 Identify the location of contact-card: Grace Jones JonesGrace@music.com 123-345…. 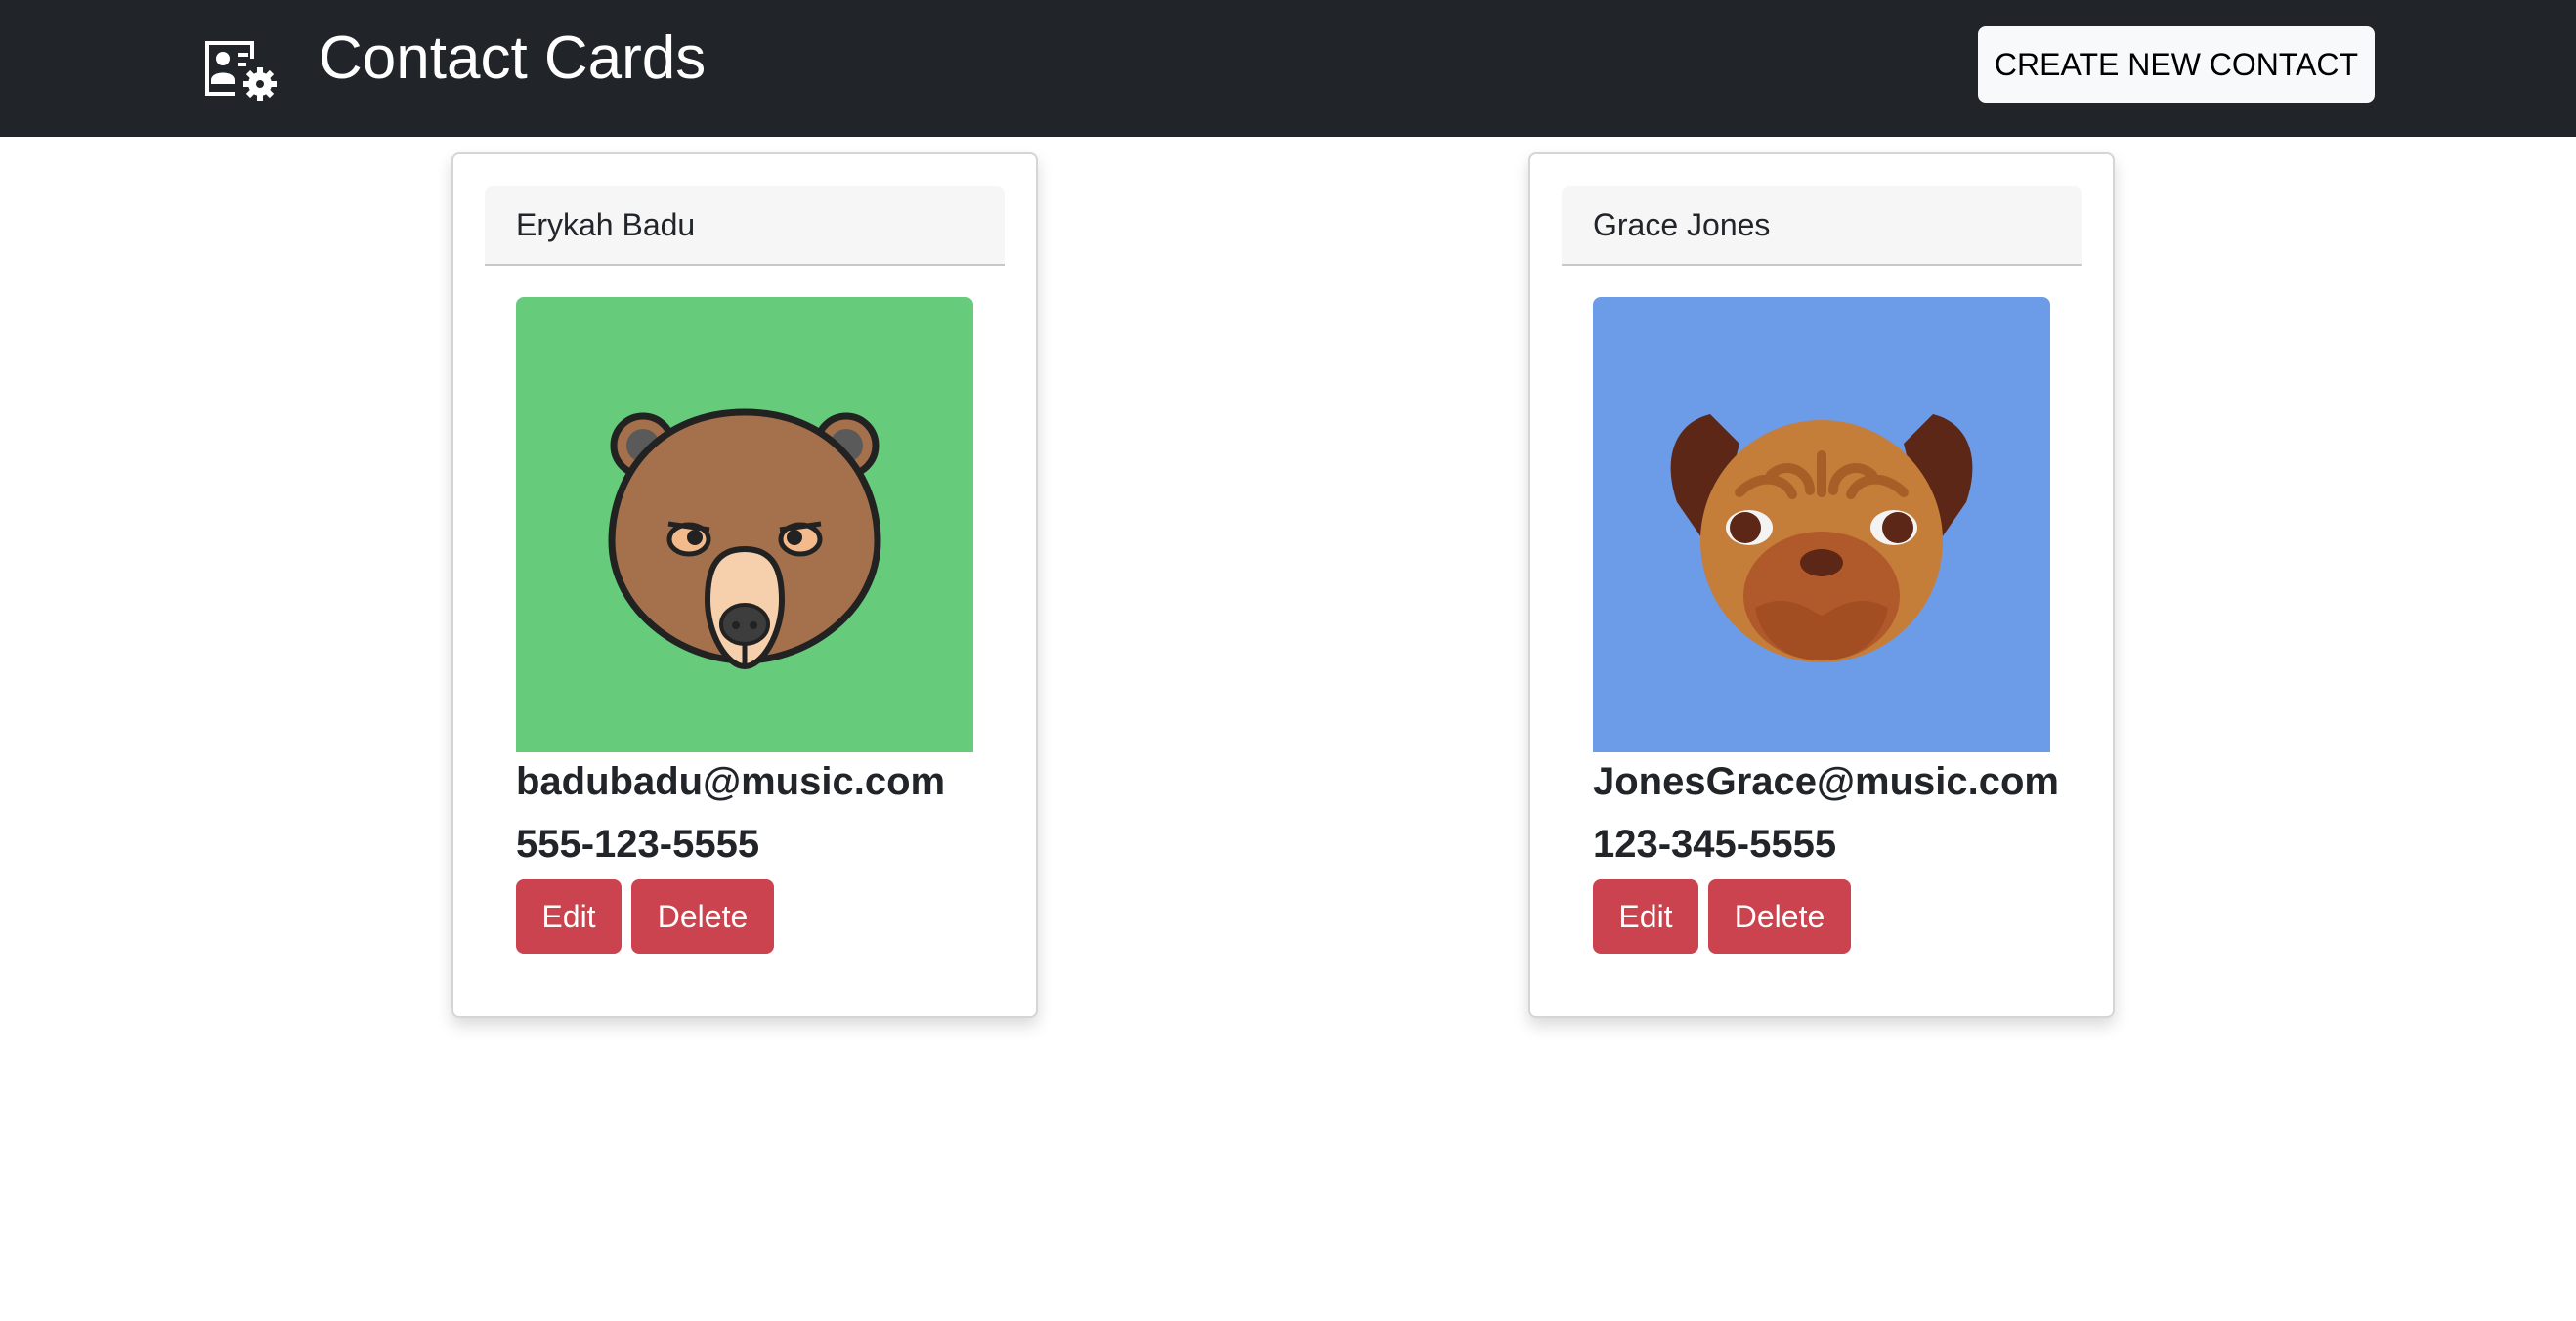
(1822, 585).